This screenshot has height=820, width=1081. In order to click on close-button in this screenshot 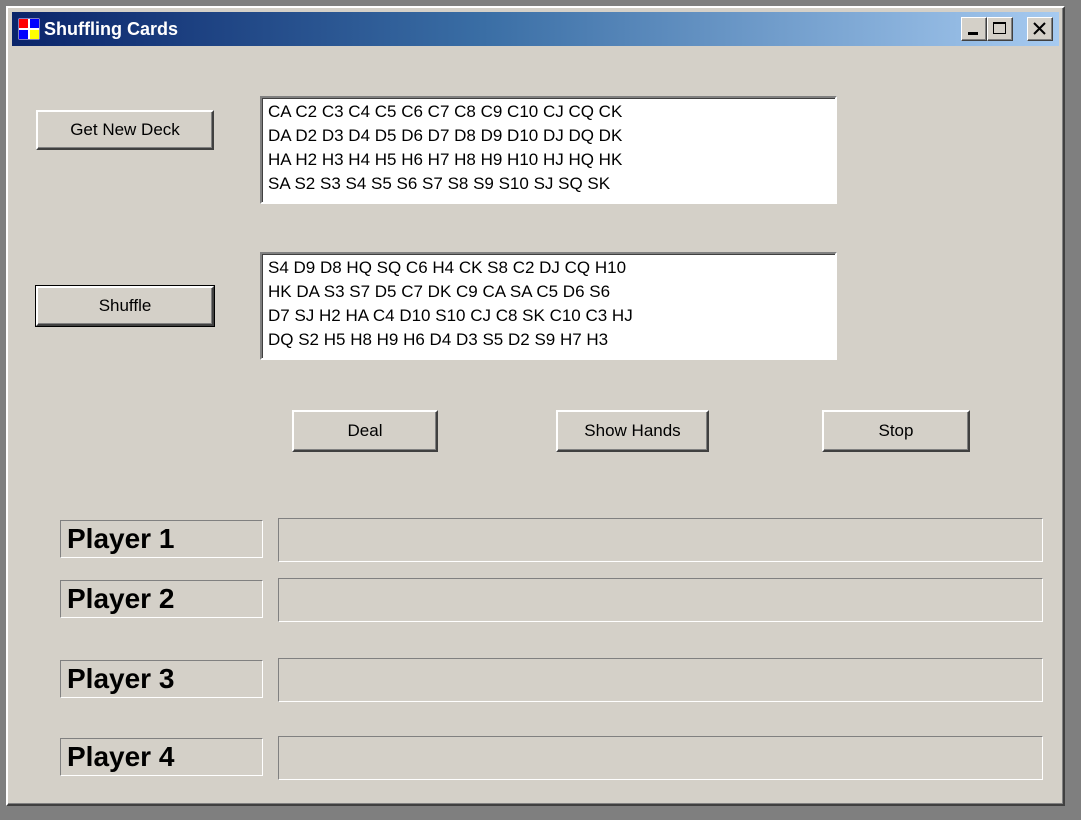, I will do `click(1040, 29)`.